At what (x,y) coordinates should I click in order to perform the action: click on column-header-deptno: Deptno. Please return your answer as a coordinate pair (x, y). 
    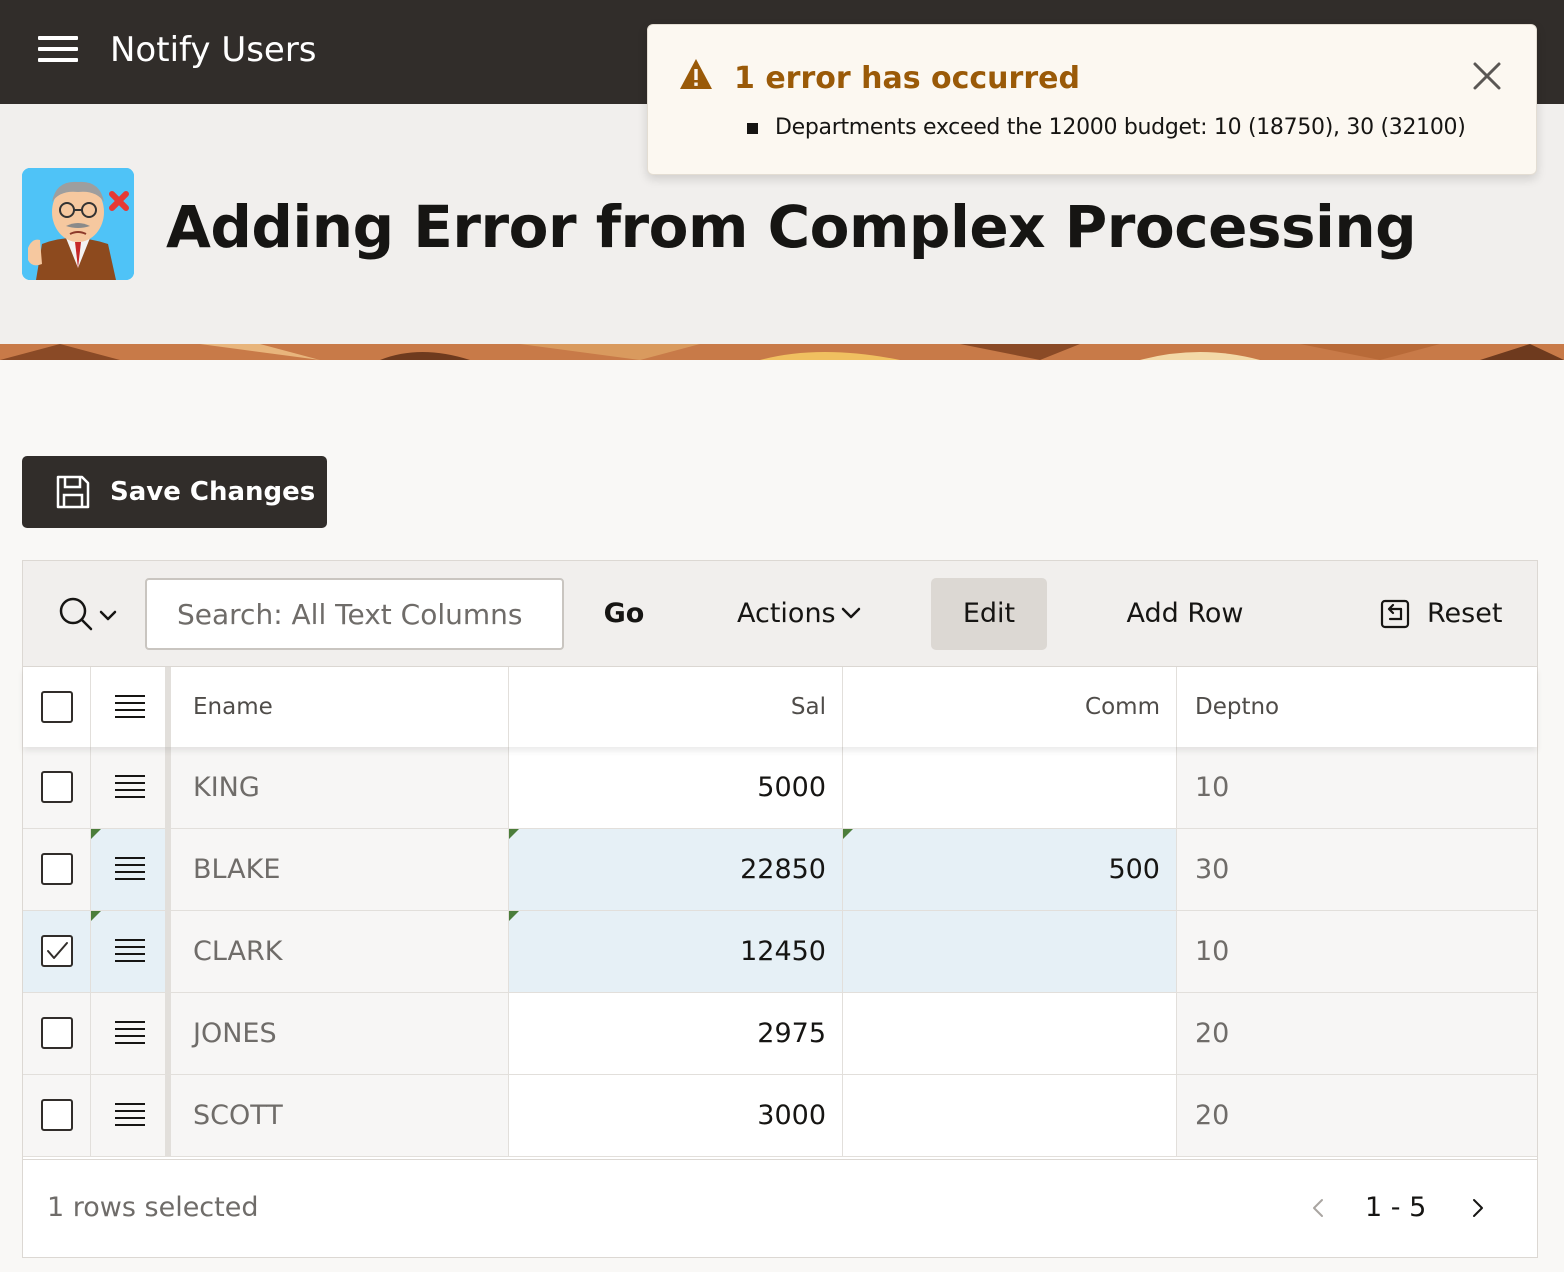
    Looking at the image, I should click on (1355, 707).